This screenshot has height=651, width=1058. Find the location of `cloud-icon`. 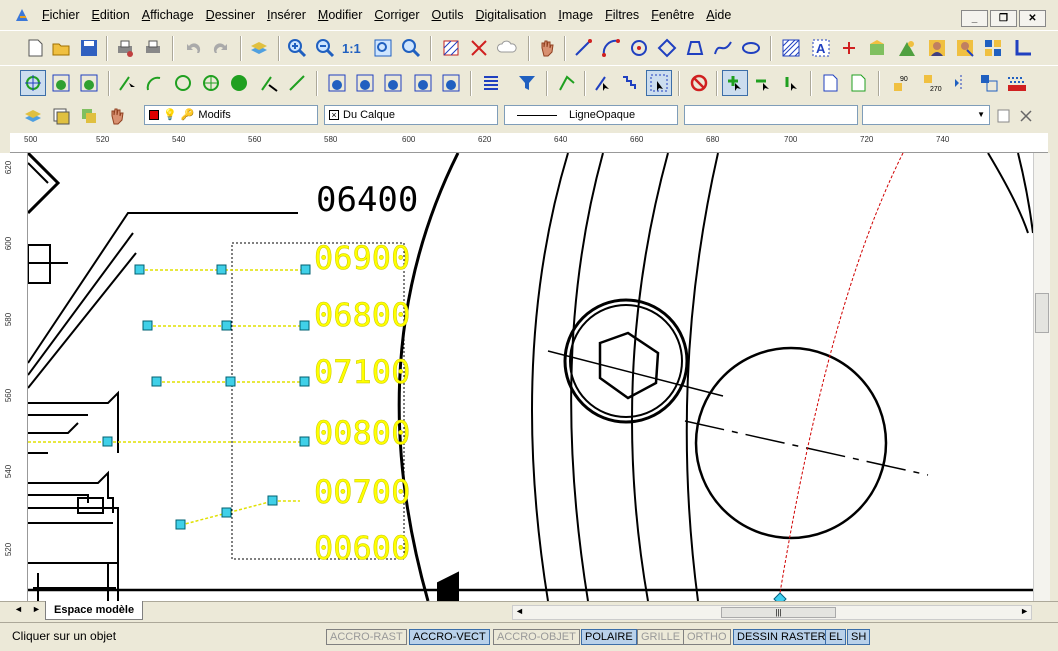

cloud-icon is located at coordinates (507, 48).